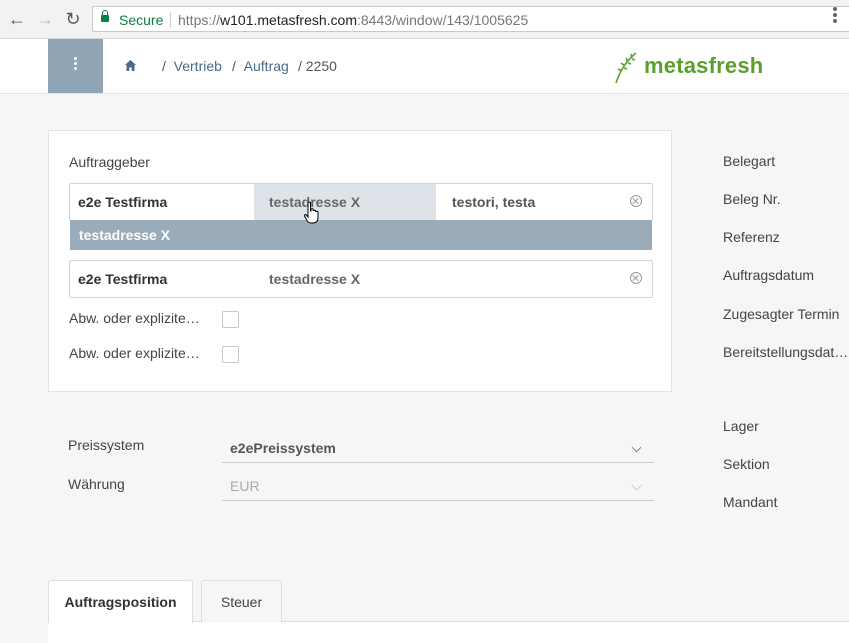 This screenshot has width=849, height=643. I want to click on belegart-label: Belegart, so click(749, 161).